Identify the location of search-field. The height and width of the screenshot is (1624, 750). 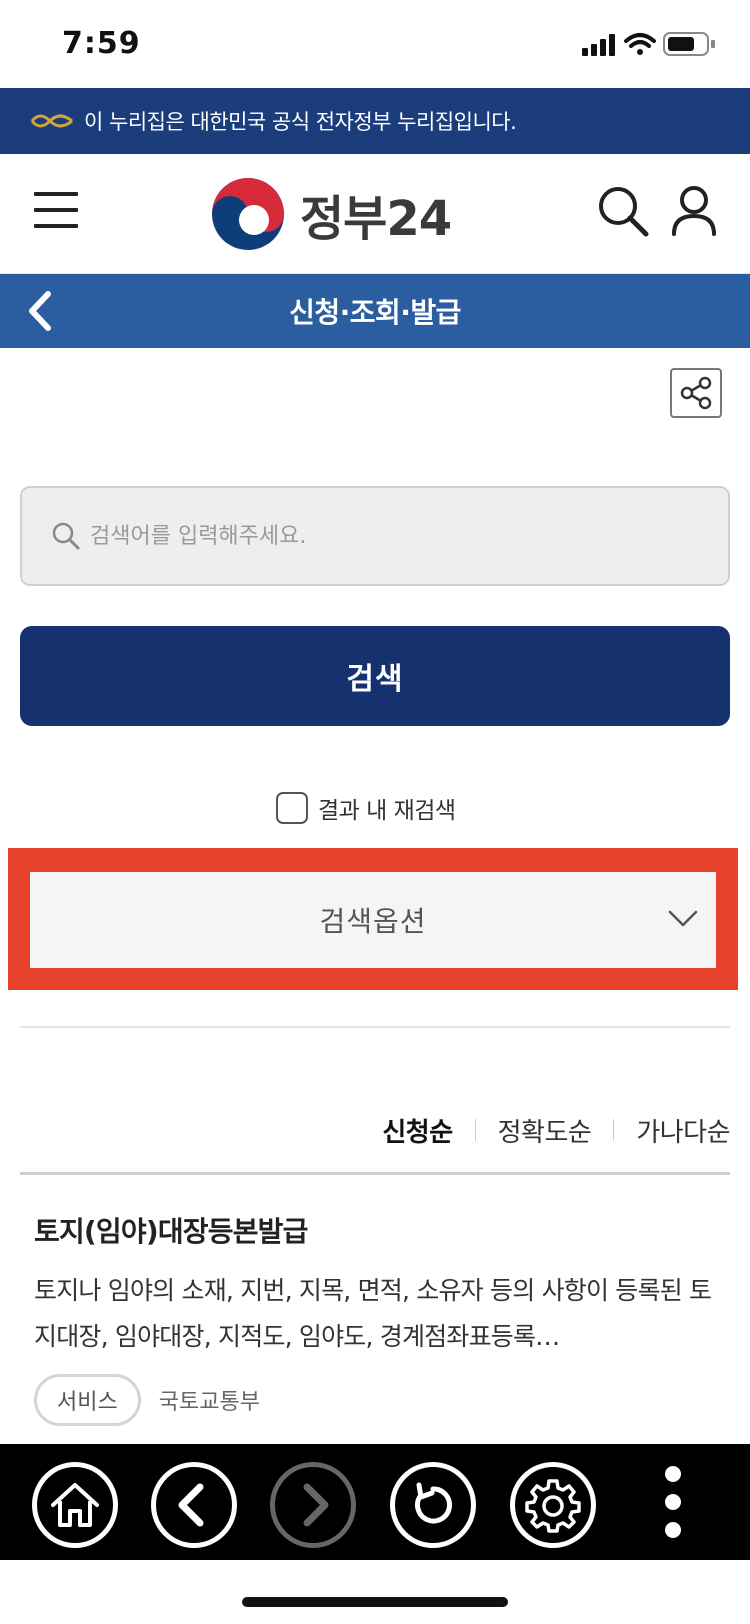
(375, 536).